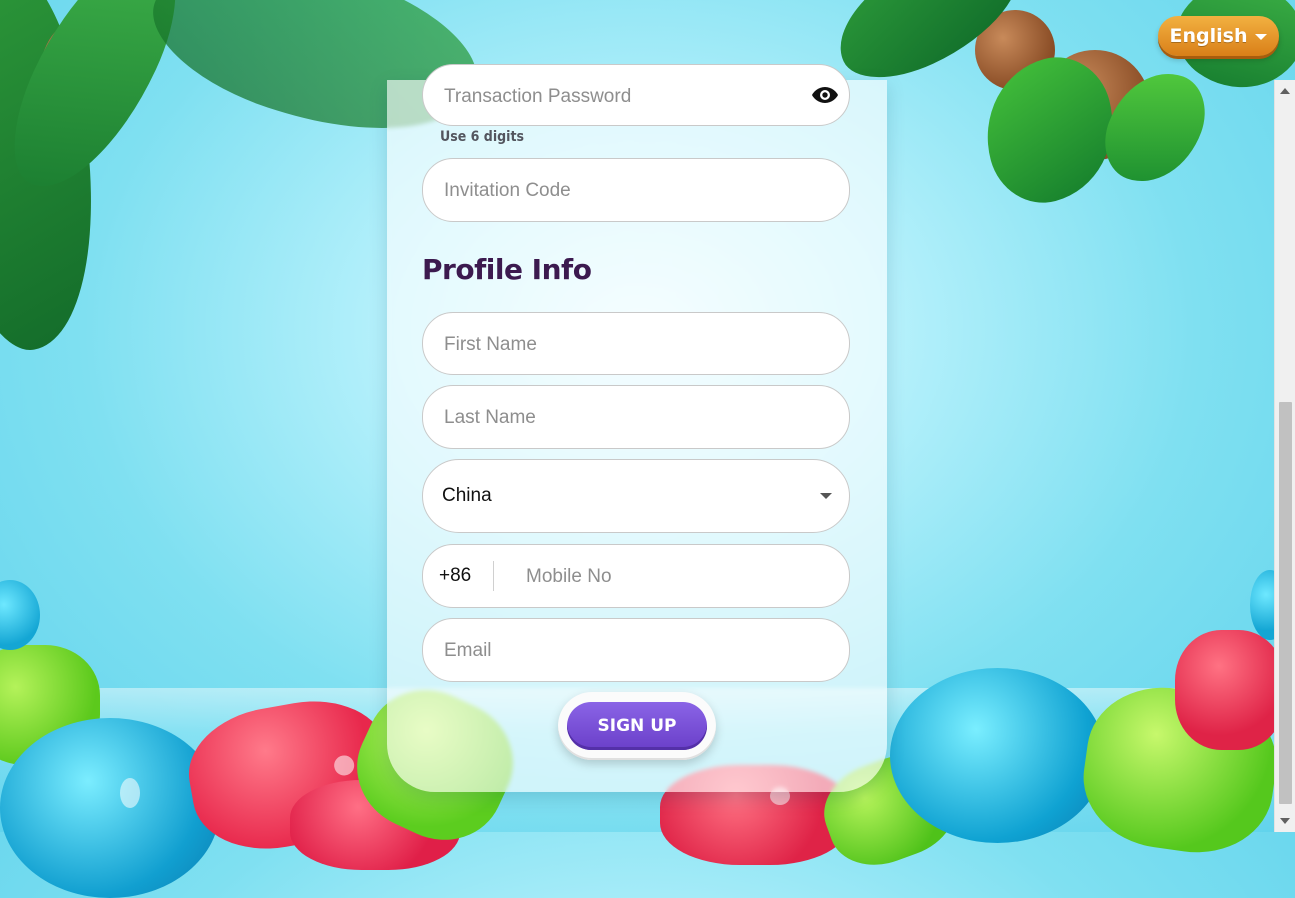  I want to click on page-scrollbar, so click(1284, 456).